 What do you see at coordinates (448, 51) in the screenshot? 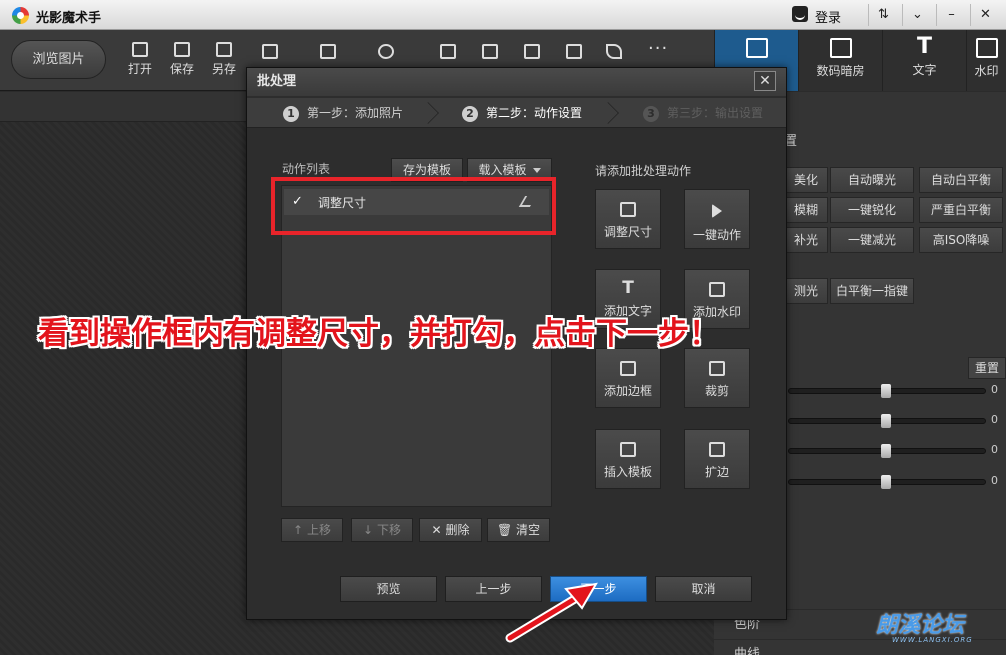
I see `star-icon` at bounding box center [448, 51].